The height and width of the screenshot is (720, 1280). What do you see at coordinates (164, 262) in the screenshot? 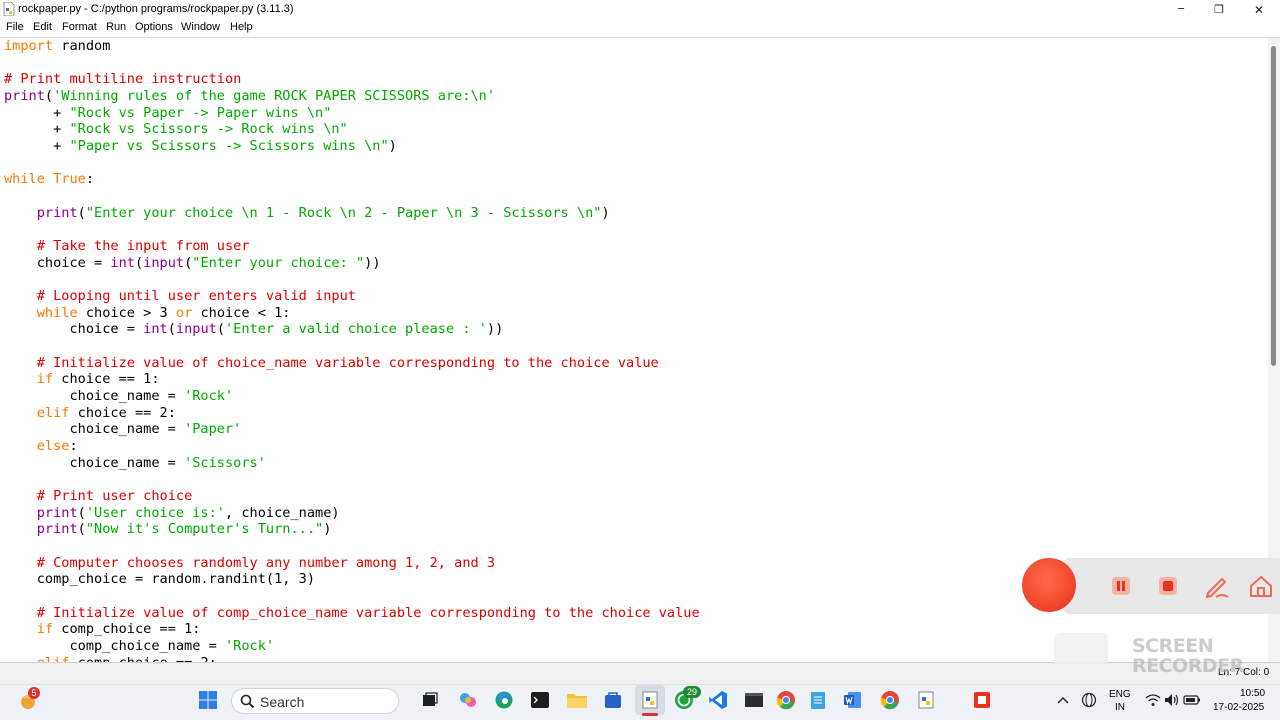
I see `code-token: input` at bounding box center [164, 262].